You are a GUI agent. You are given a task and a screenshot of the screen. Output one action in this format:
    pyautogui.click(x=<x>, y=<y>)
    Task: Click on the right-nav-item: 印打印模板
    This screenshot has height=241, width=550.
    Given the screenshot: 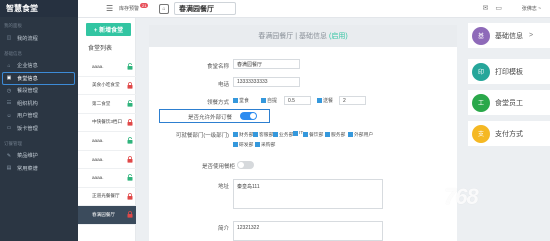 What is the action you would take?
    pyautogui.click(x=509, y=71)
    